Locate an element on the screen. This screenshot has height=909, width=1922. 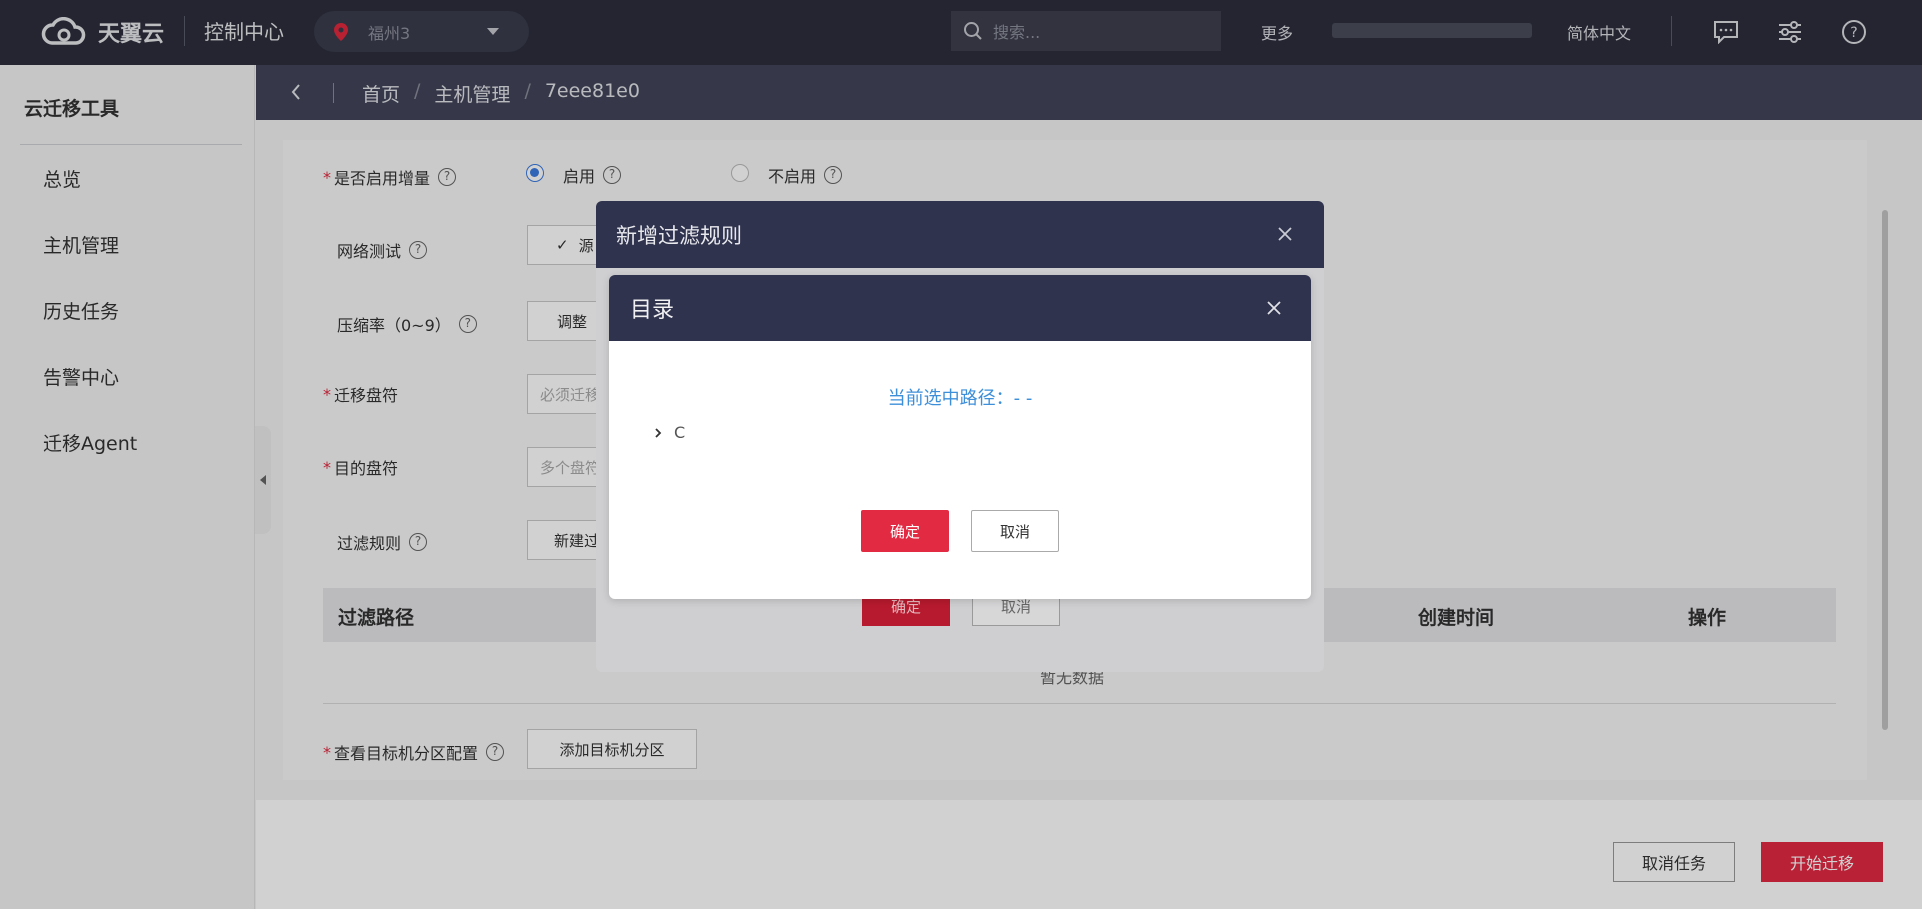
confirm-button: 确定 is located at coordinates (905, 531).